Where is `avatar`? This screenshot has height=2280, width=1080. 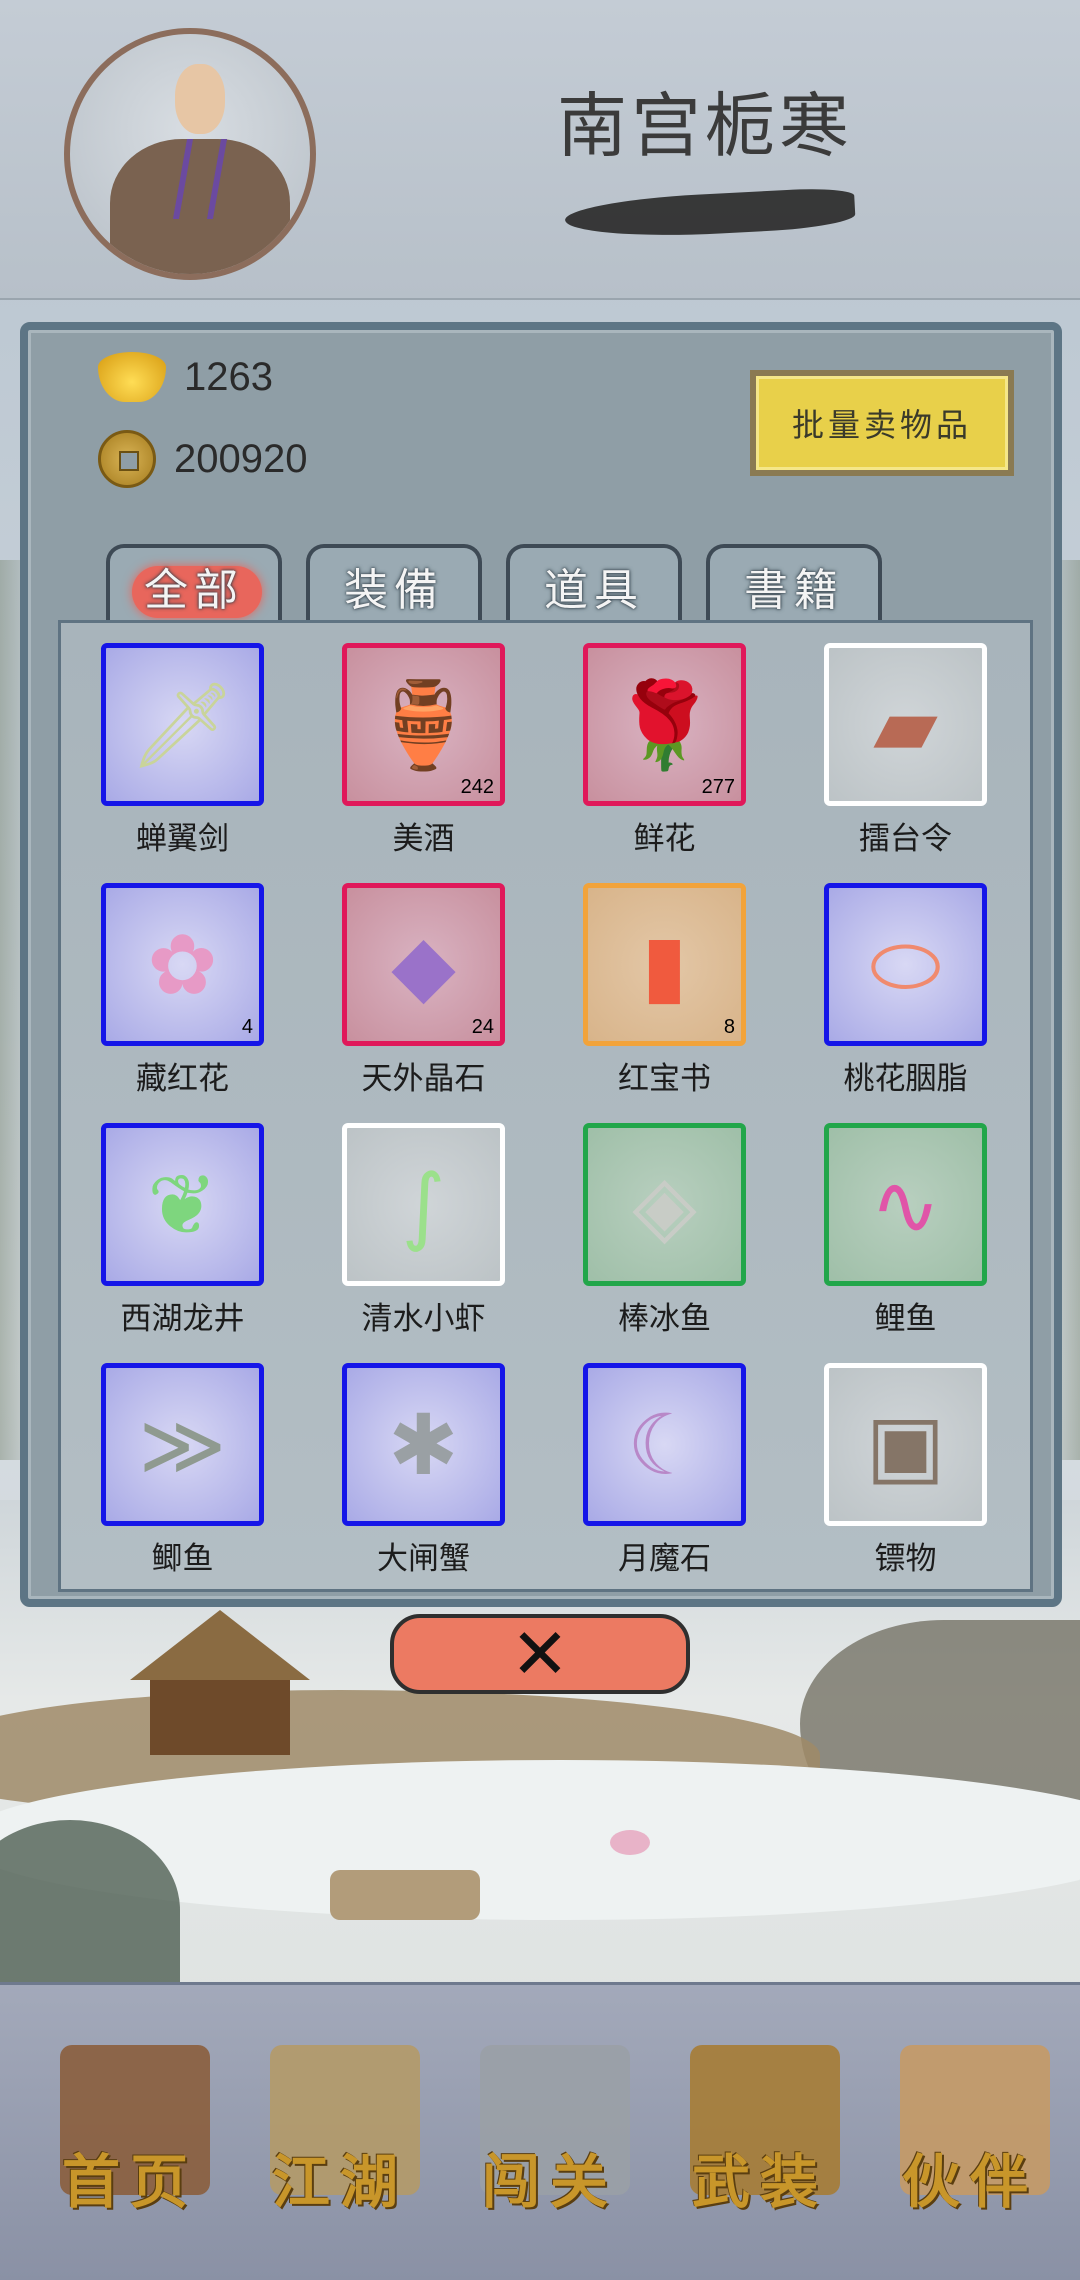 avatar is located at coordinates (190, 154).